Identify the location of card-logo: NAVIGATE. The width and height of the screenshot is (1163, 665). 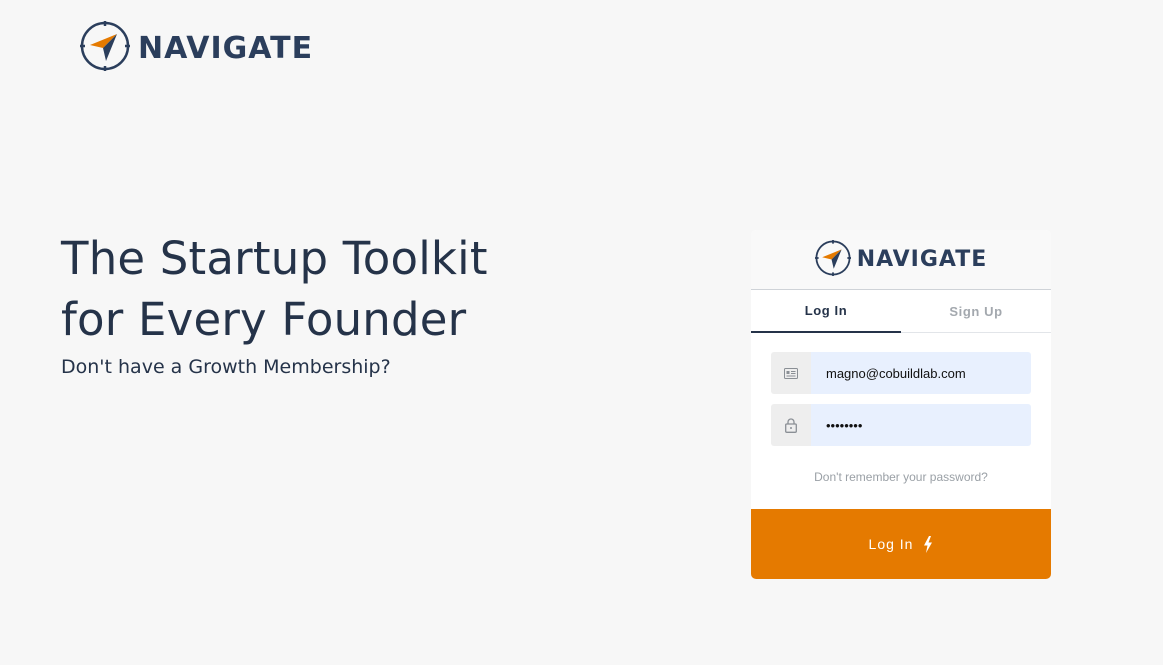
(901, 259).